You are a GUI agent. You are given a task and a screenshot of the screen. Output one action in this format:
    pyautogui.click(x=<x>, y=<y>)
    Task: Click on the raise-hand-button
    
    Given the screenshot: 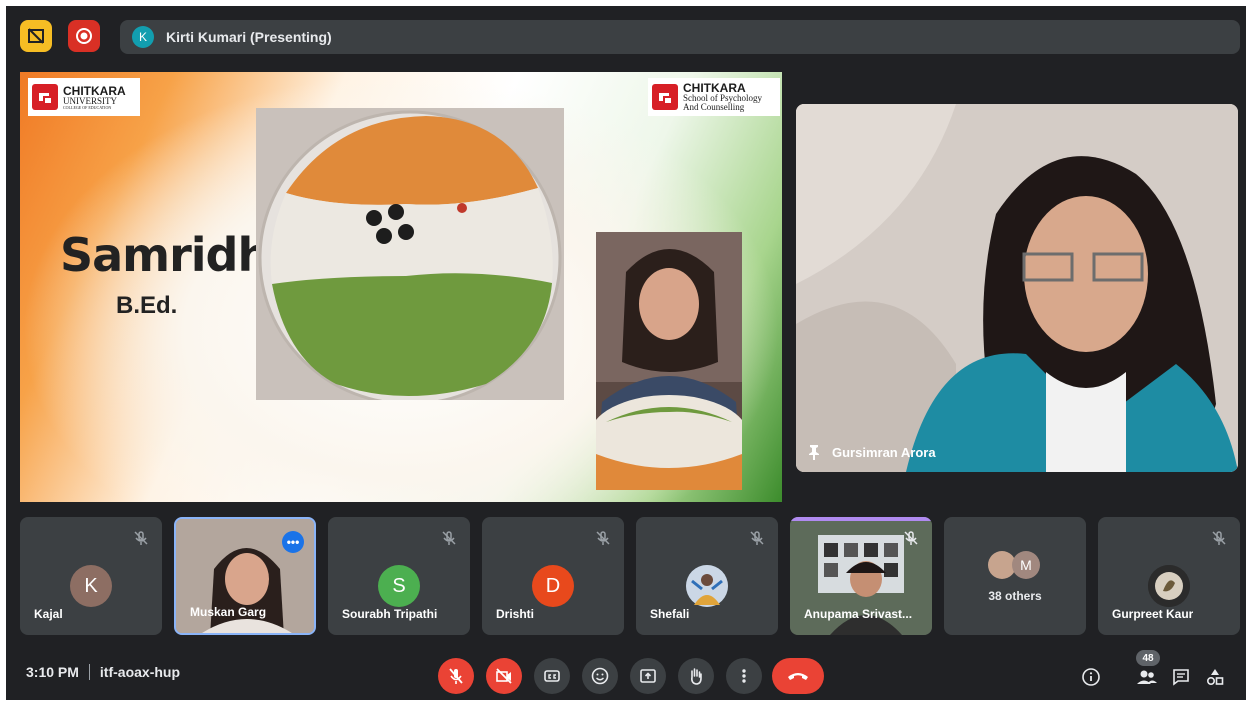 What is the action you would take?
    pyautogui.click(x=696, y=676)
    